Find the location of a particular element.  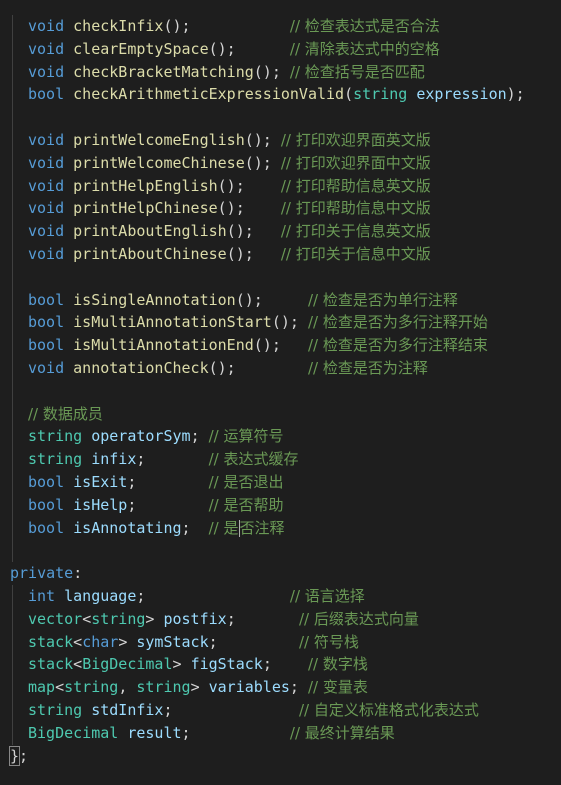

code-line-content: string infix; // 表达式缓存 is located at coordinates (154, 459).